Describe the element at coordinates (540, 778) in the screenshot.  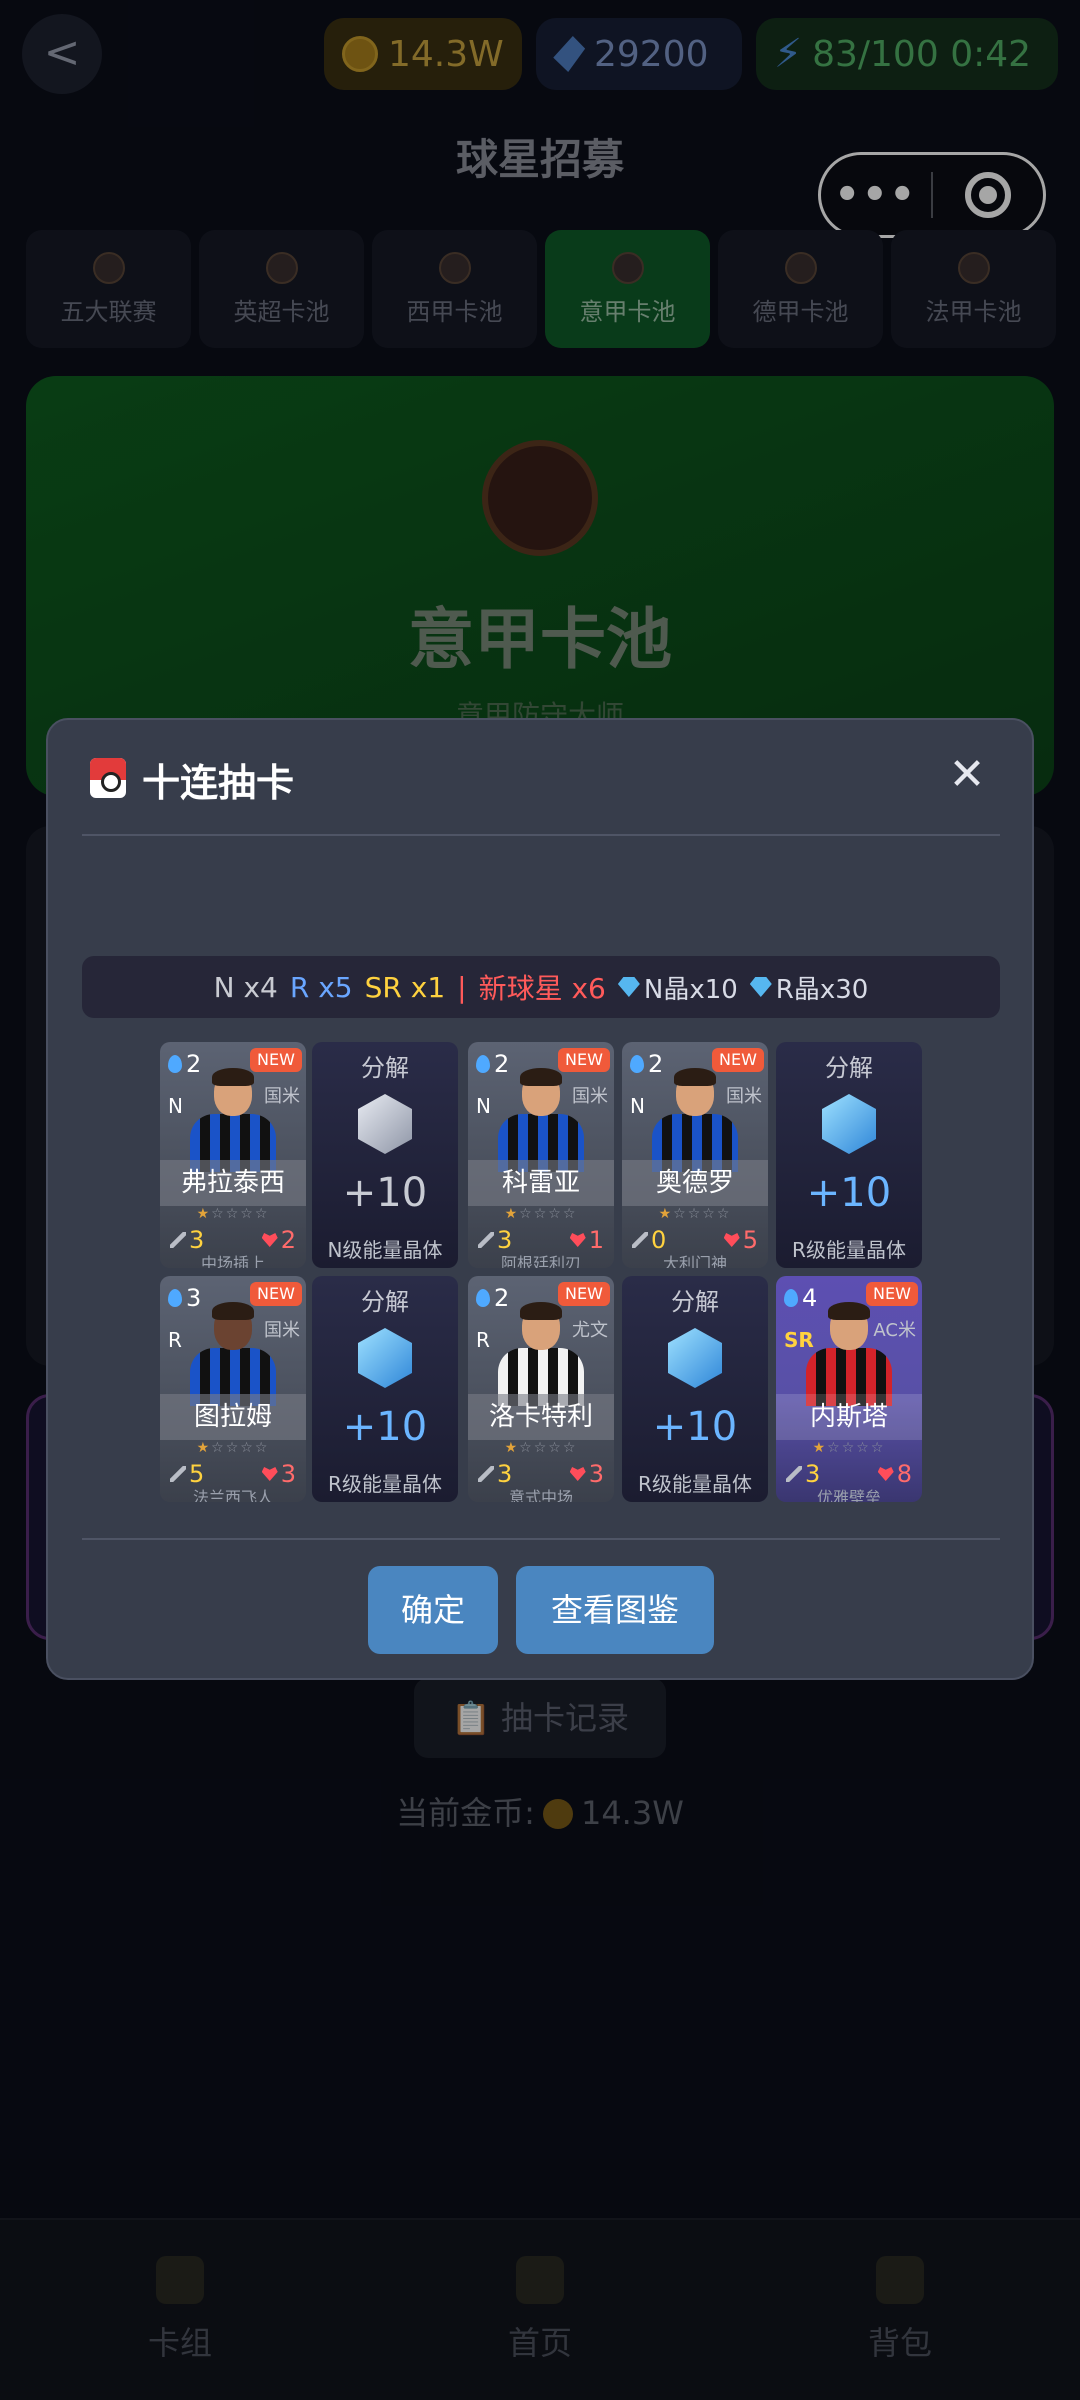
I see `dialog-header: 十连抽卡 ✕` at that location.